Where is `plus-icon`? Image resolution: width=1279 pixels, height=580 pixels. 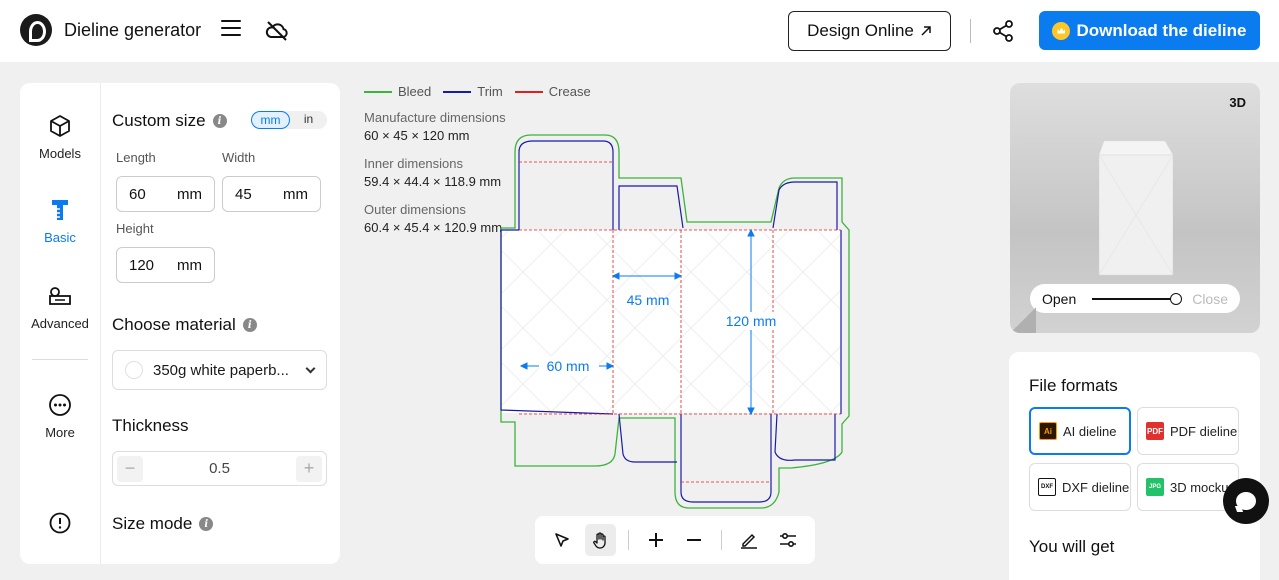 plus-icon is located at coordinates (655, 540).